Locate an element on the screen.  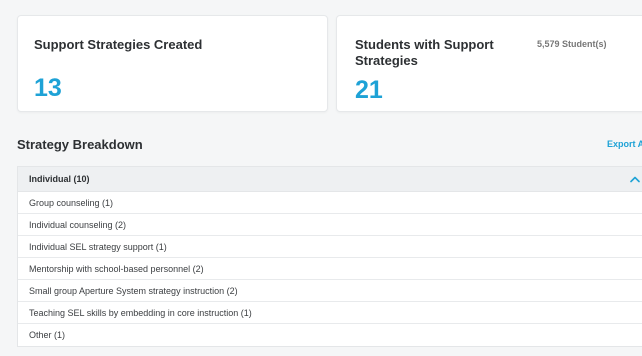
support-strategies-card: Support Strategies Created 13 is located at coordinates (172, 63).